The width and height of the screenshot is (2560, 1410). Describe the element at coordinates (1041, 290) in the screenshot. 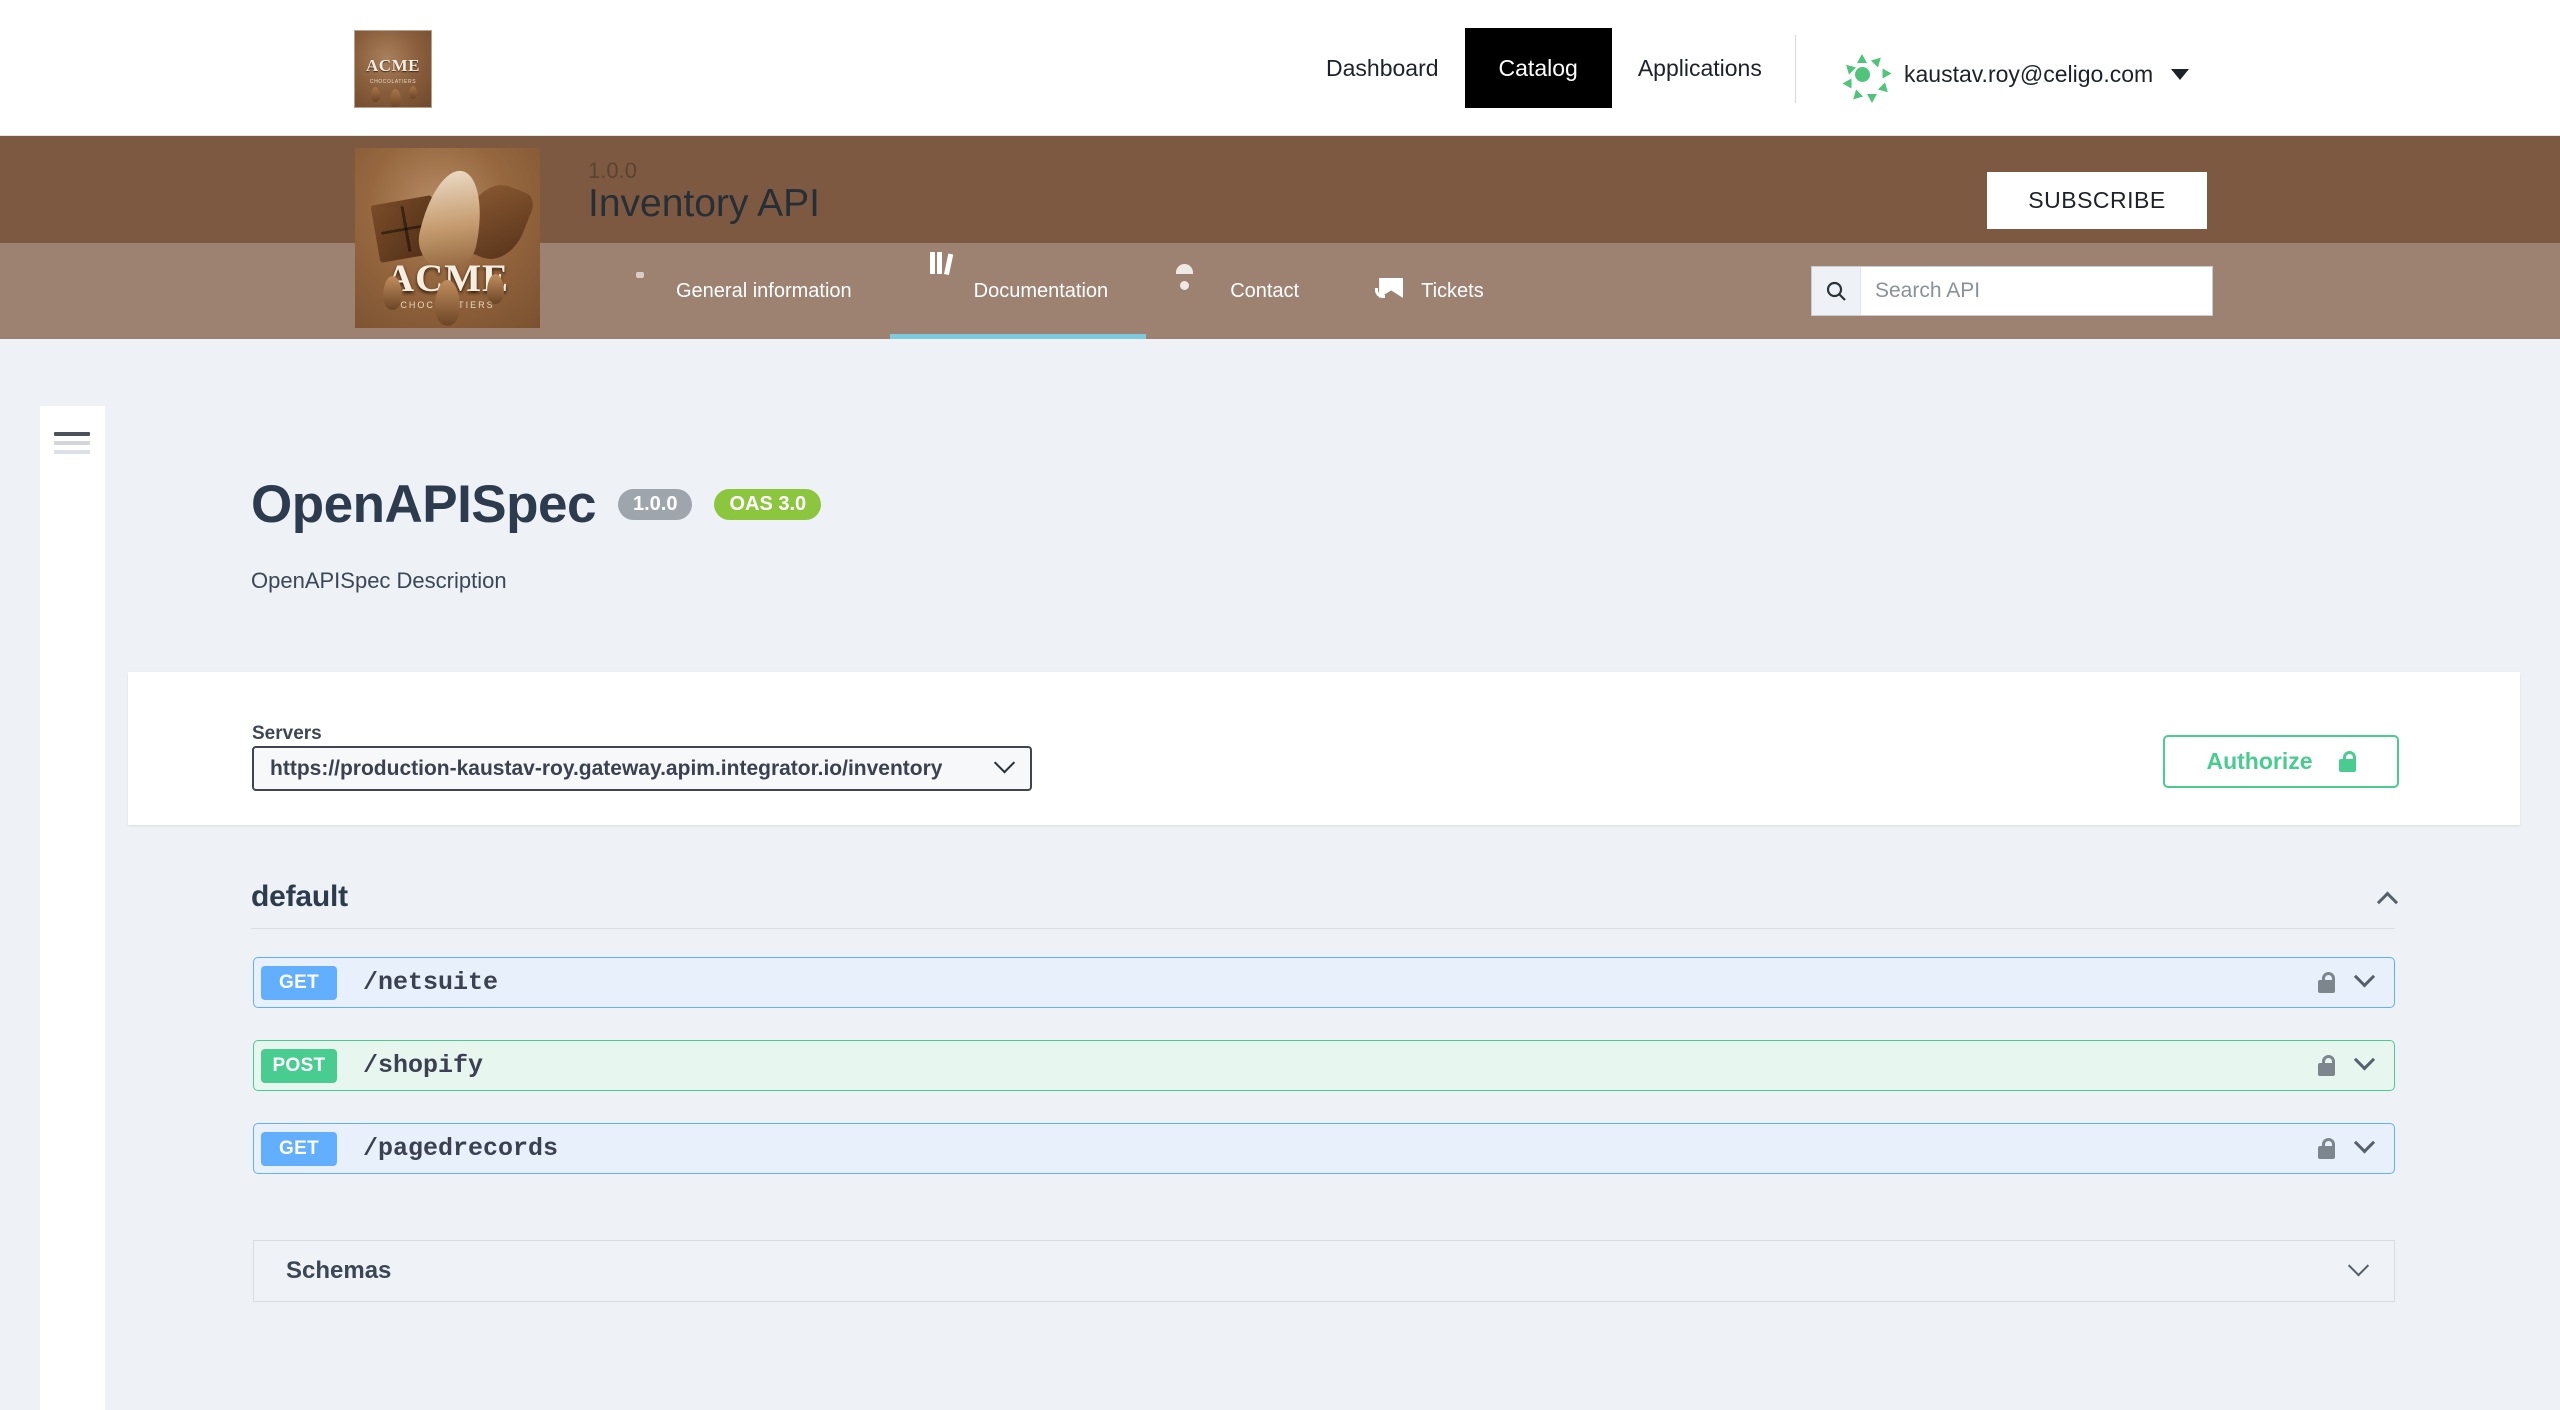

I see `tab-label: Documentation` at that location.